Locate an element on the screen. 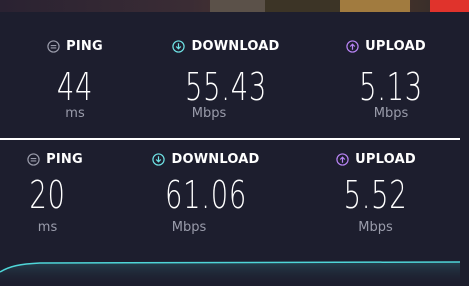 This screenshot has width=469, height=286. ping-value: 44 is located at coordinates (75, 87).